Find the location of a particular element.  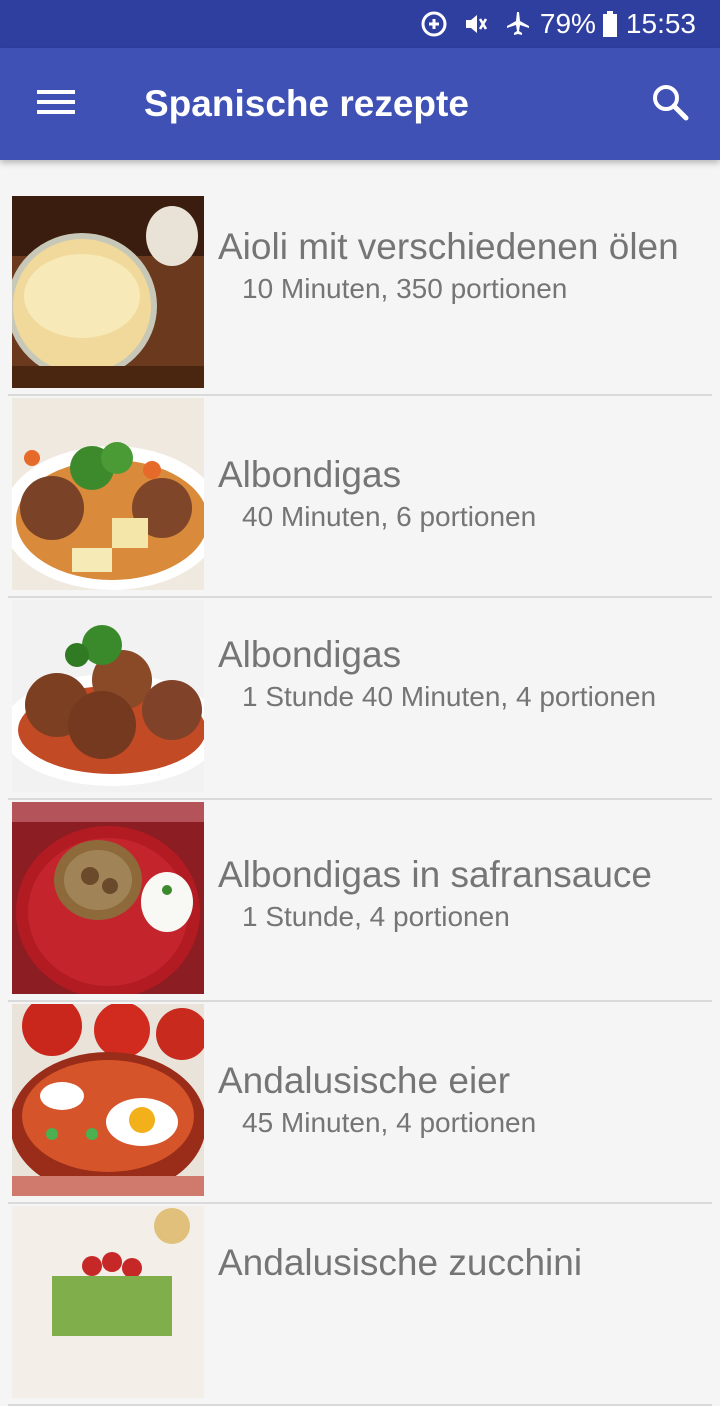

list-item: Albondigas 40 Minuten, 6 portionen is located at coordinates (360, 497).